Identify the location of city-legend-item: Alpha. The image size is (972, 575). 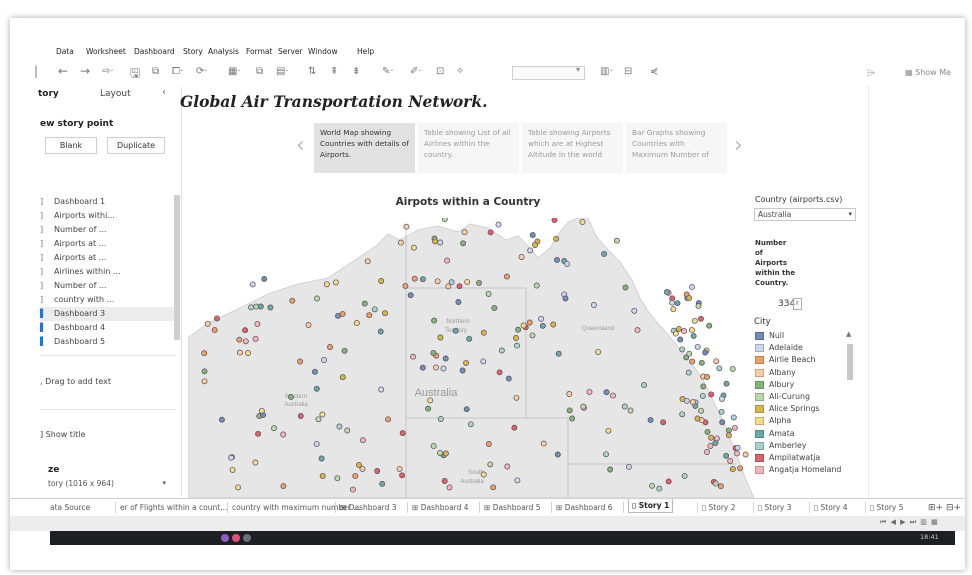
(795, 421).